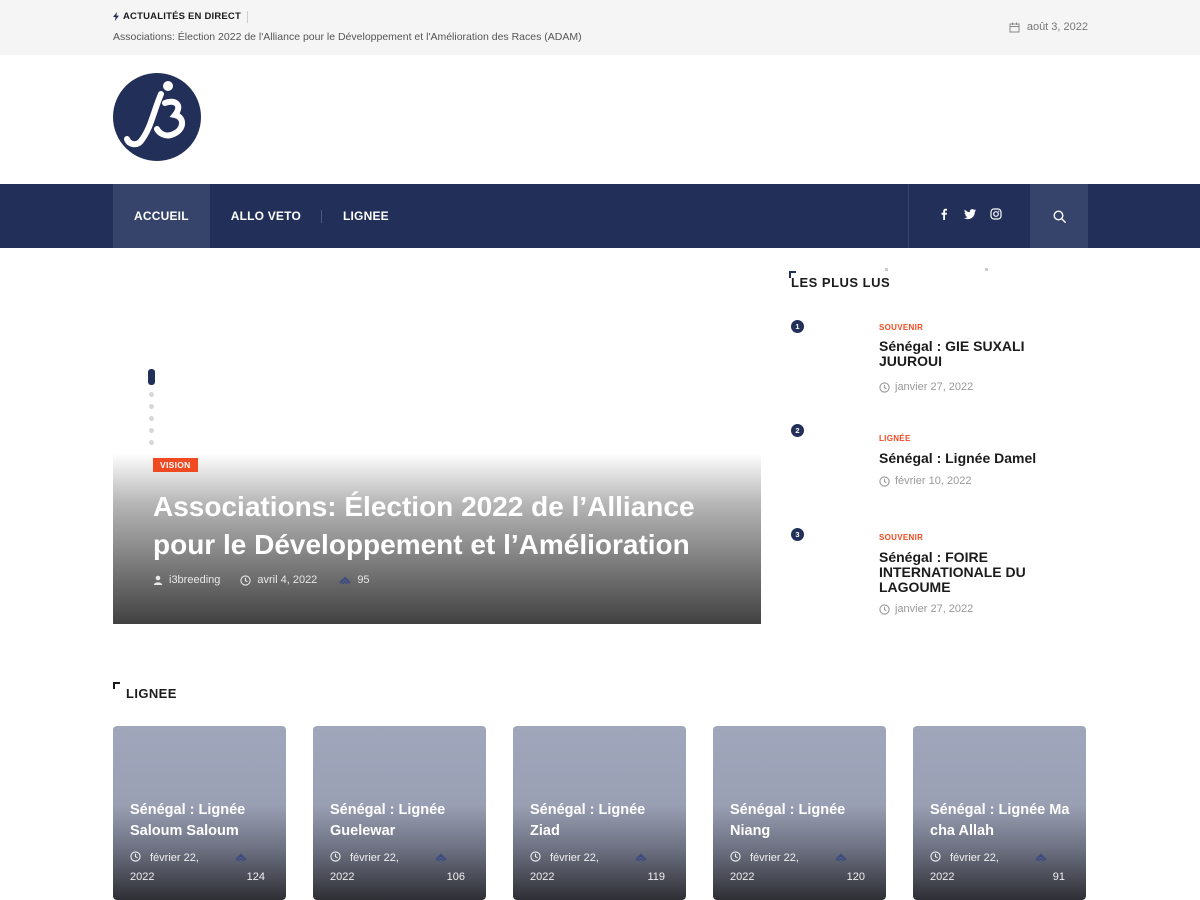 This screenshot has width=1200, height=900. I want to click on nav-menu: ACCUEIL ALLO VETO LIGNEE, so click(261, 216).